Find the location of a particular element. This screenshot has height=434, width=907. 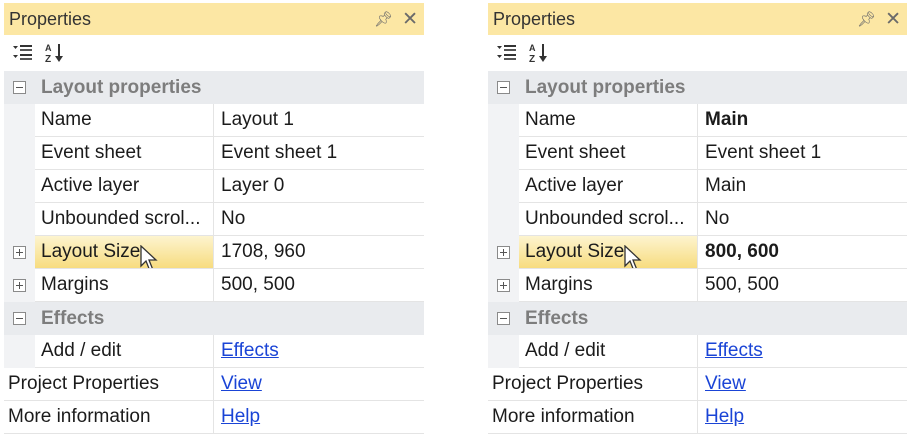

property-value: 1708, 960 is located at coordinates (318, 252).